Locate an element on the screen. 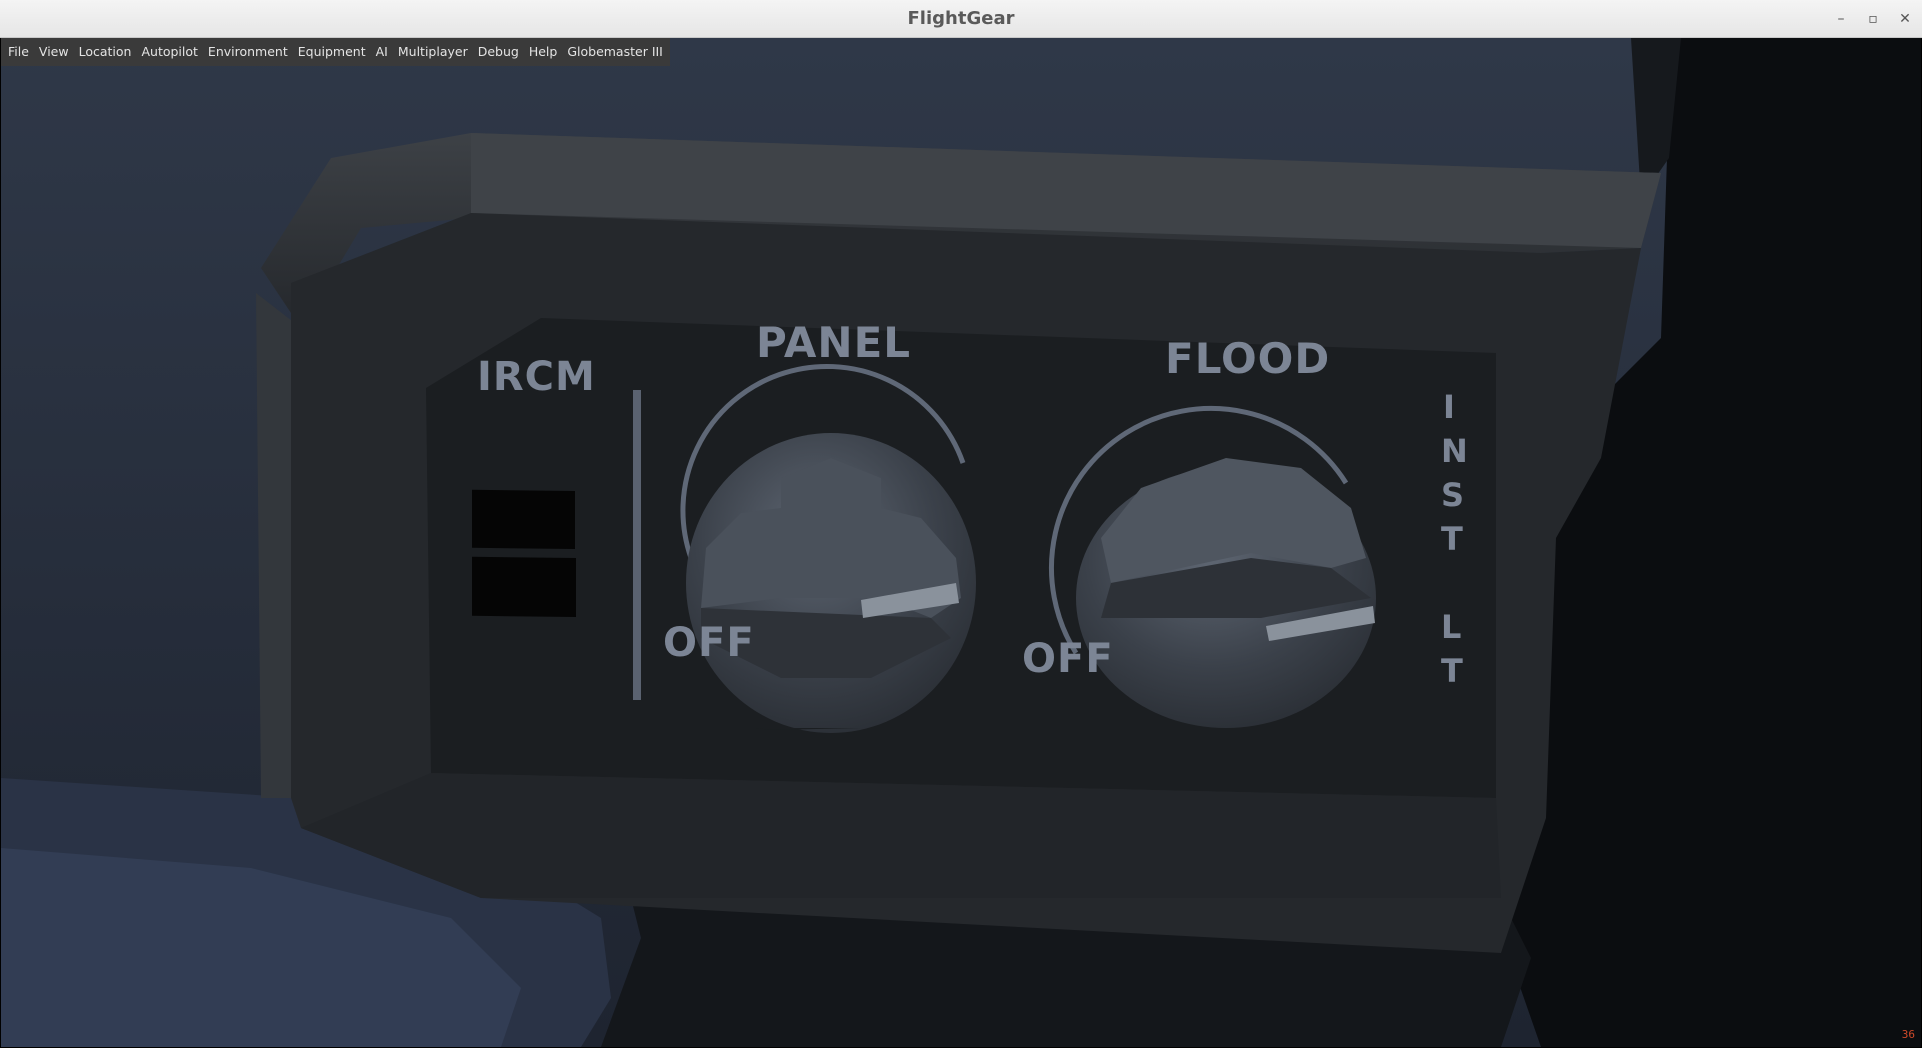 The height and width of the screenshot is (1048, 1922). menu-help: Help is located at coordinates (543, 52).